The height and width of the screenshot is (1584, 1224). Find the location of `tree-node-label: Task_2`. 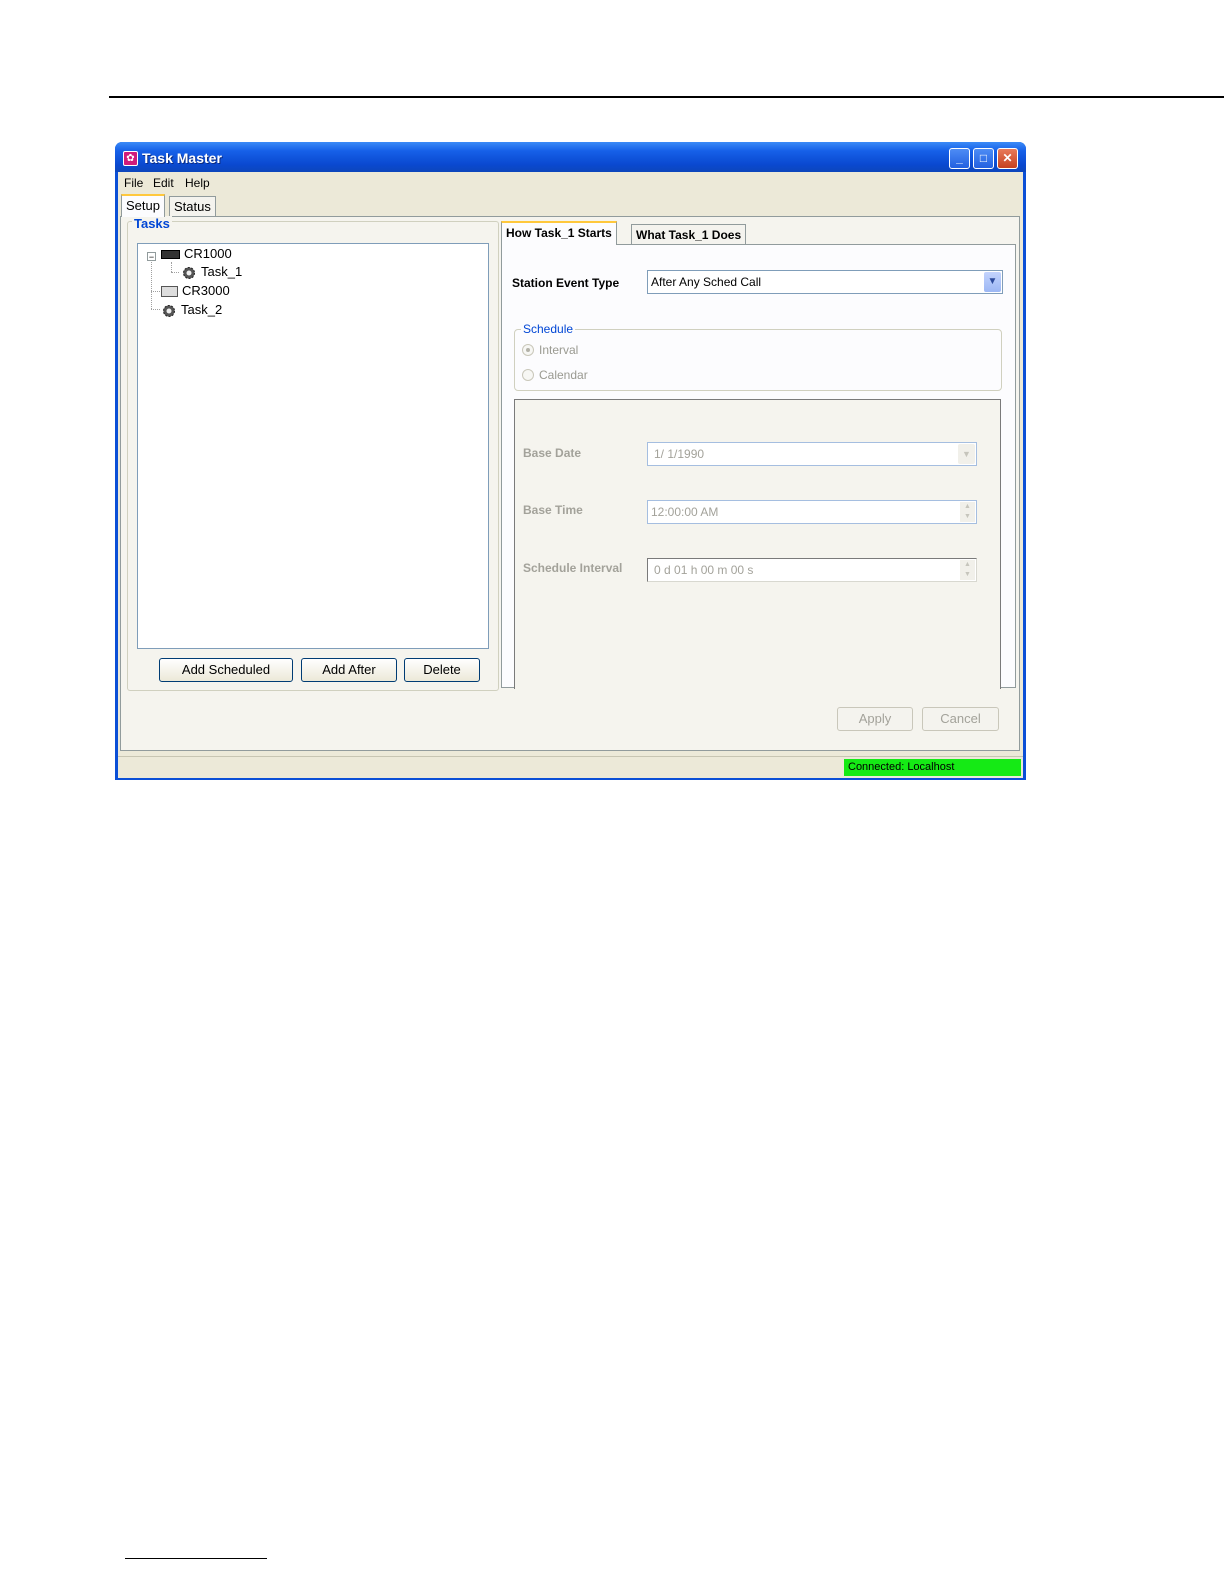

tree-node-label: Task_2 is located at coordinates (202, 309).